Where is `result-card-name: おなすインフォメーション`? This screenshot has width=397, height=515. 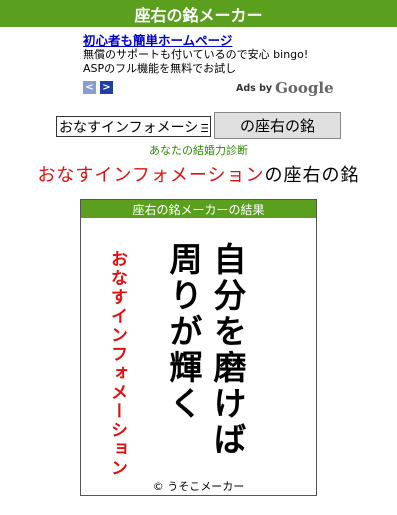
result-card-name: おなすインフォメーション is located at coordinates (117, 364).